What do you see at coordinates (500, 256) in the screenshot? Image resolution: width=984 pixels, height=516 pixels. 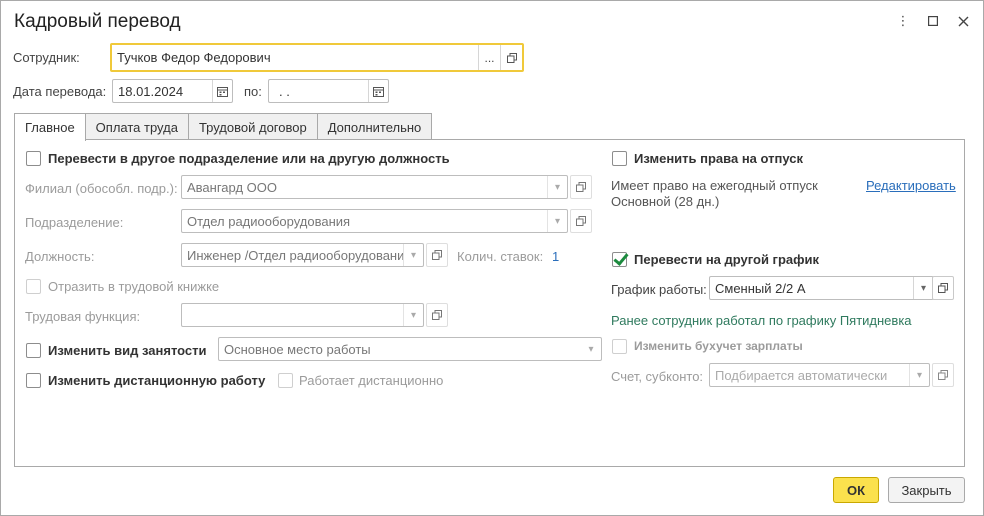 I see `rates-label: Колич. ставок:` at bounding box center [500, 256].